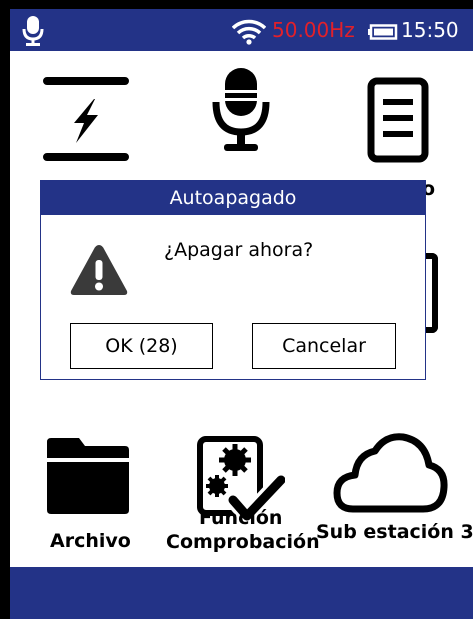  I want to click on tile-icon-partial, so click(431, 293).